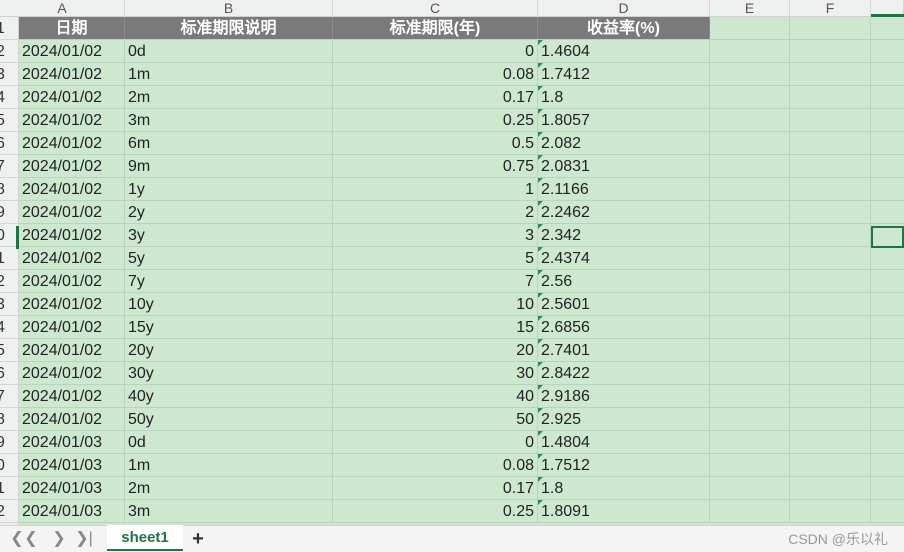 Image resolution: width=904 pixels, height=552 pixels. Describe the element at coordinates (9, 143) in the screenshot. I see `row-header-number: 6` at that location.